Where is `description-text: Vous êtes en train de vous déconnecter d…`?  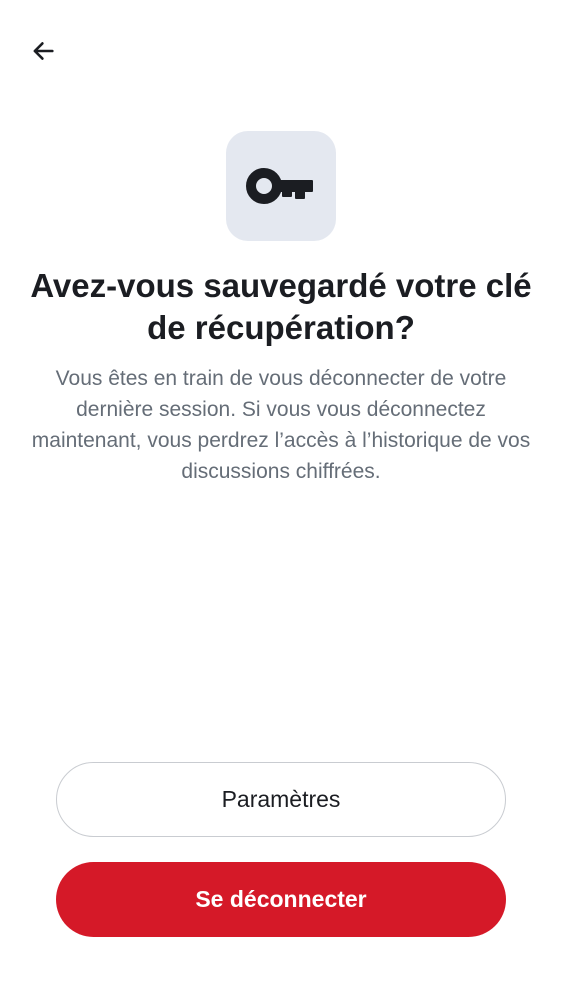 description-text: Vous êtes en train de vous déconnecter d… is located at coordinates (281, 425).